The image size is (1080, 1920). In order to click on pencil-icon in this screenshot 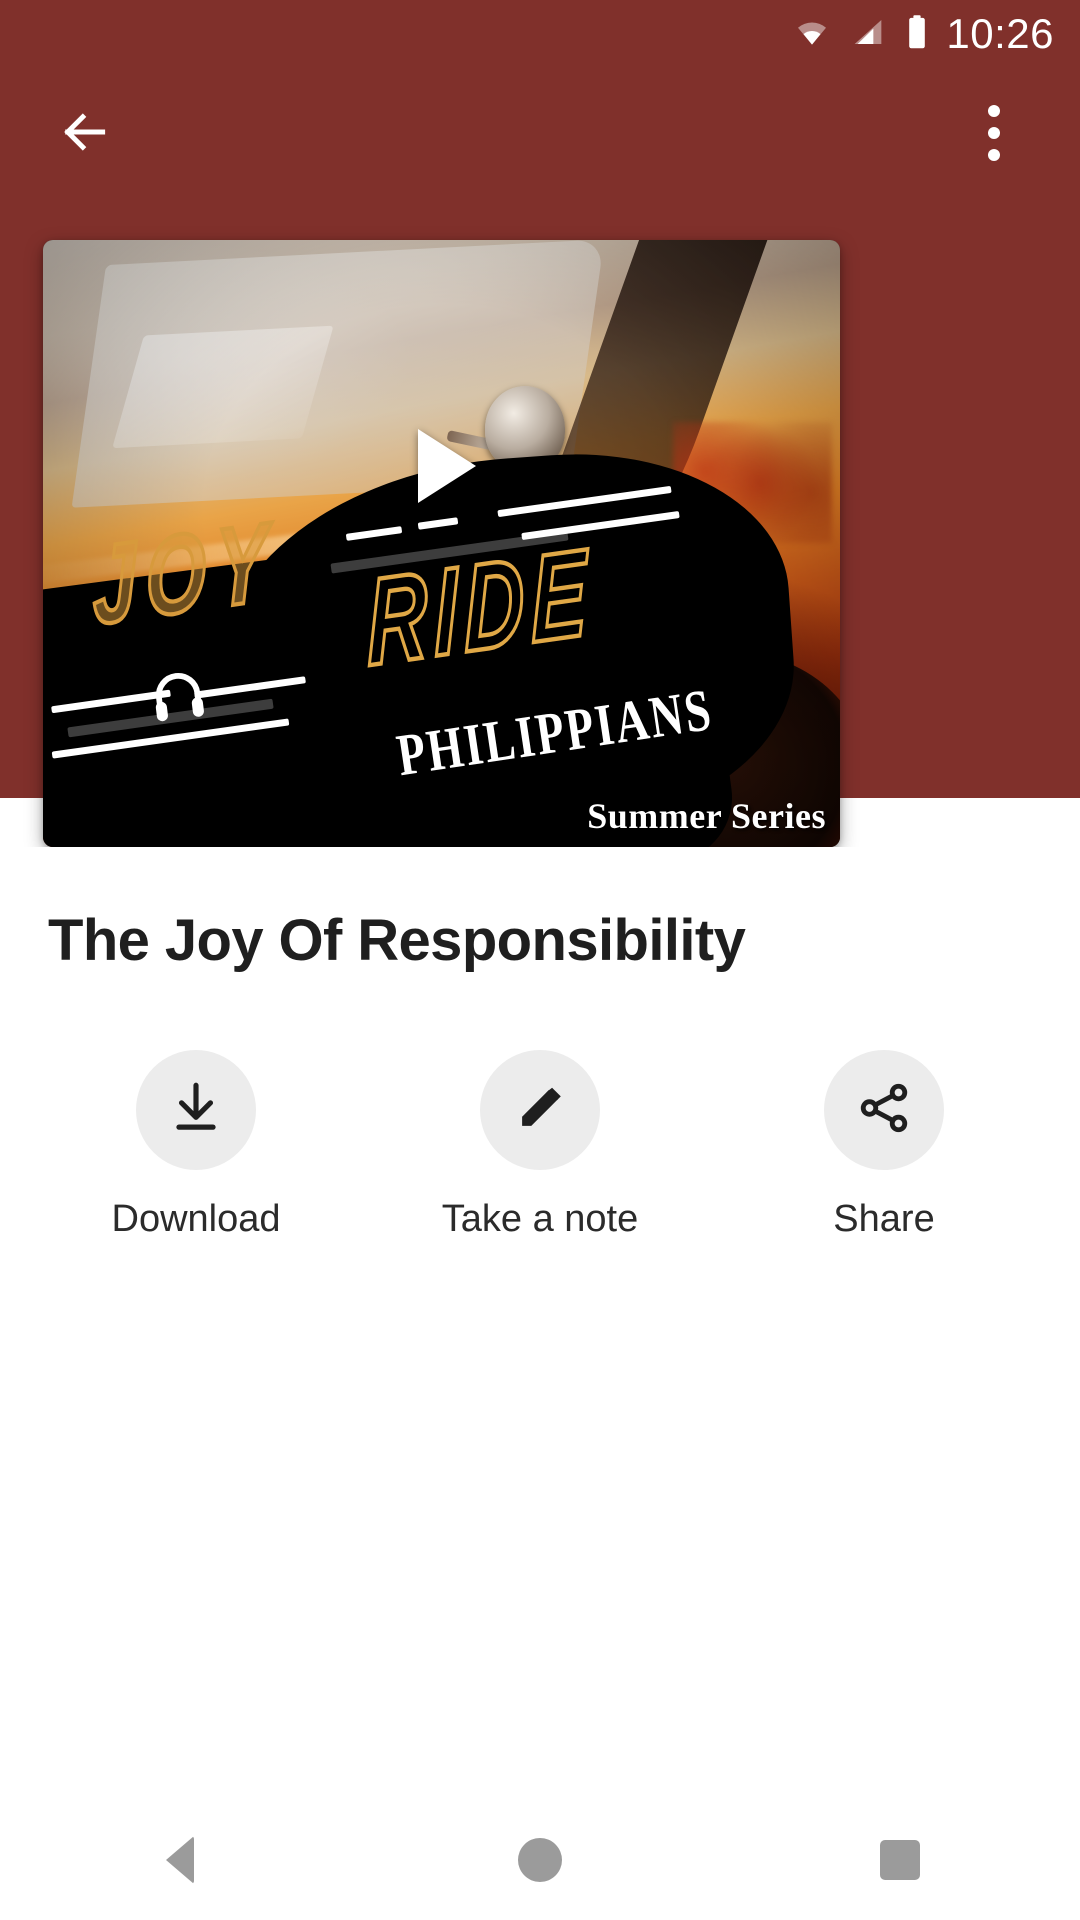, I will do `click(540, 1109)`.